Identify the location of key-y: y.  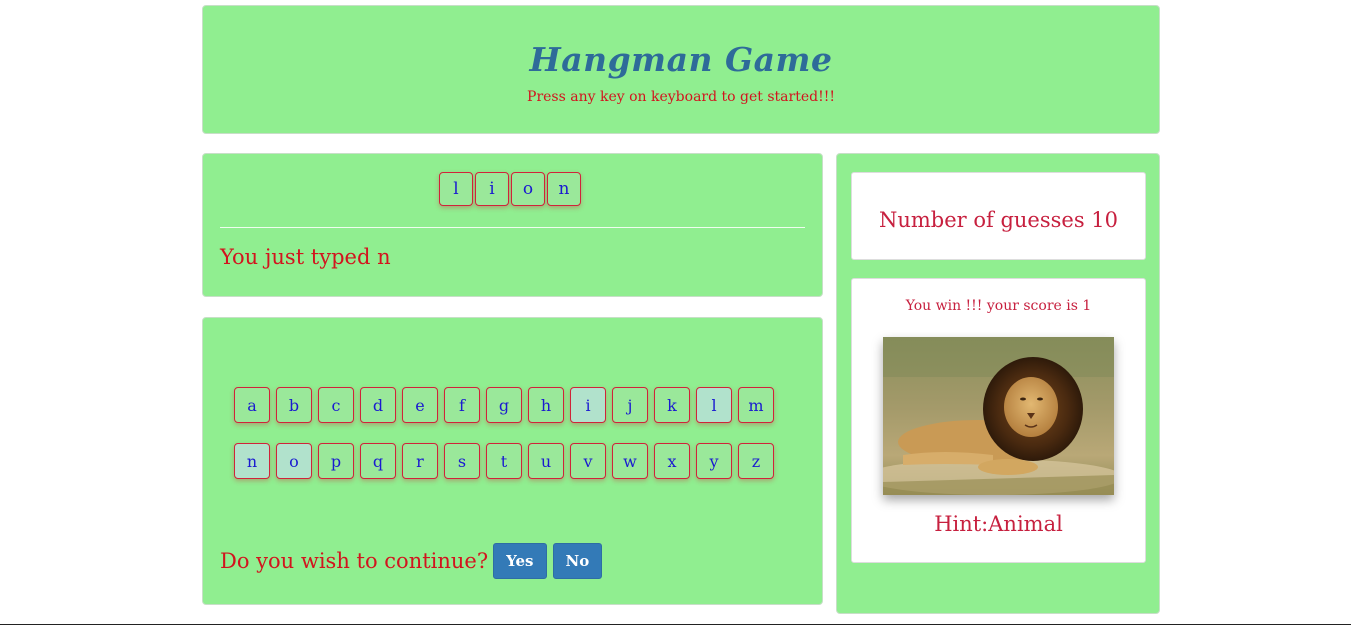
(714, 461).